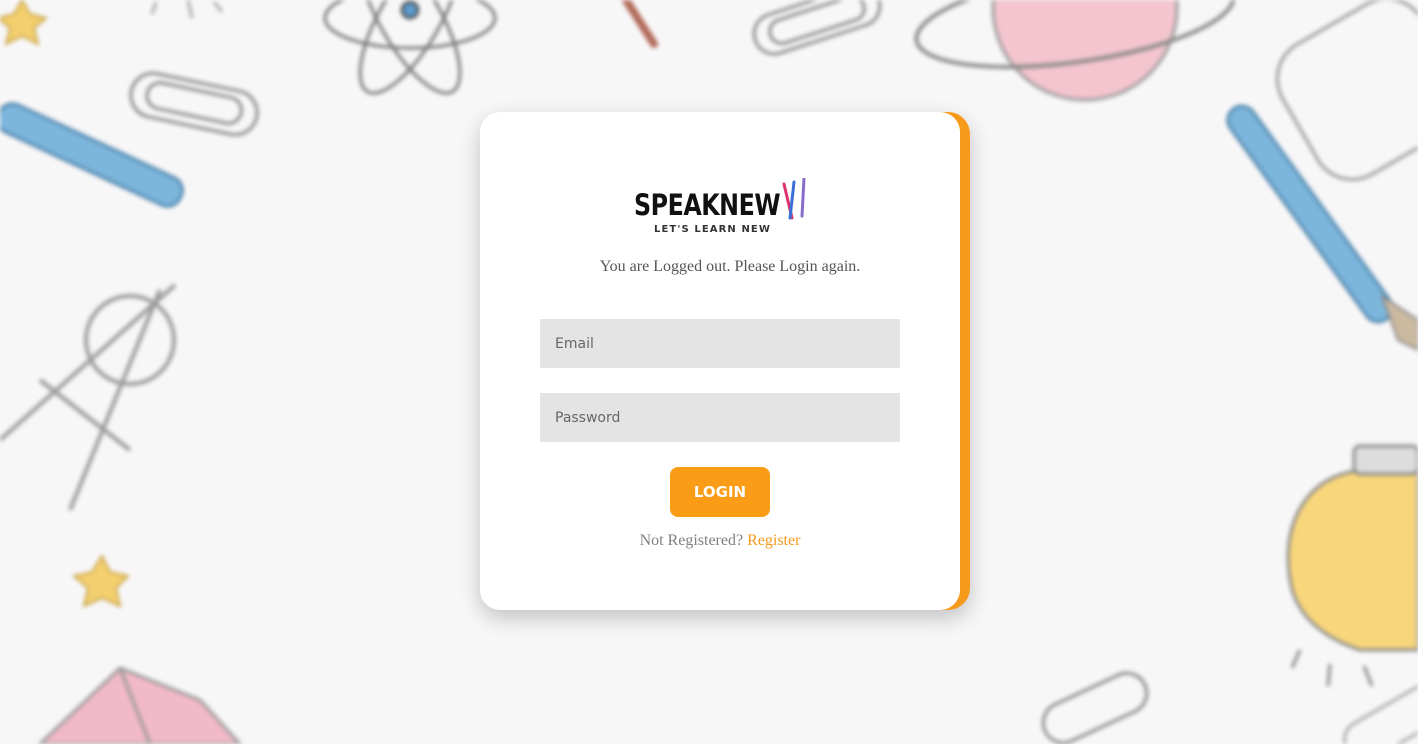 This screenshot has height=744, width=1418. Describe the element at coordinates (187, 9) in the screenshot. I see `sparkle-lines` at that location.